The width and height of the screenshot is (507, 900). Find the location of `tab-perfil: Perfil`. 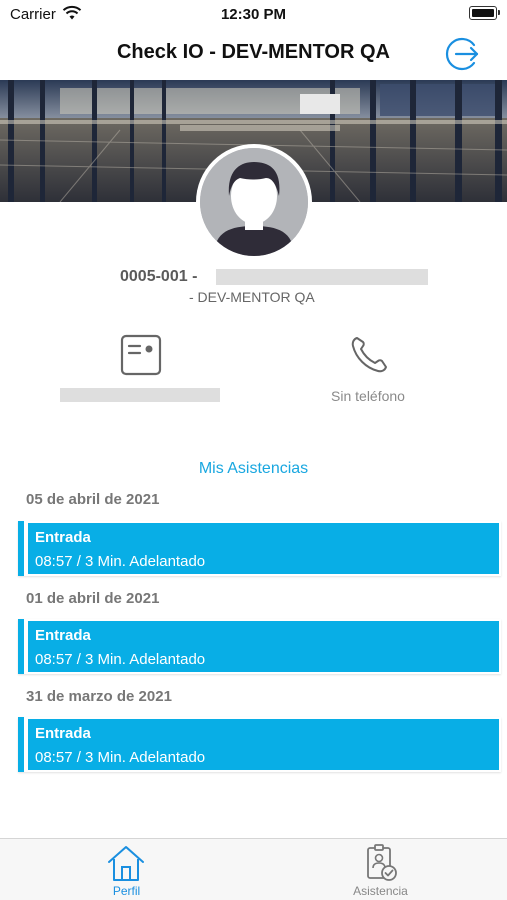

tab-perfil: Perfil is located at coordinates (126, 869).